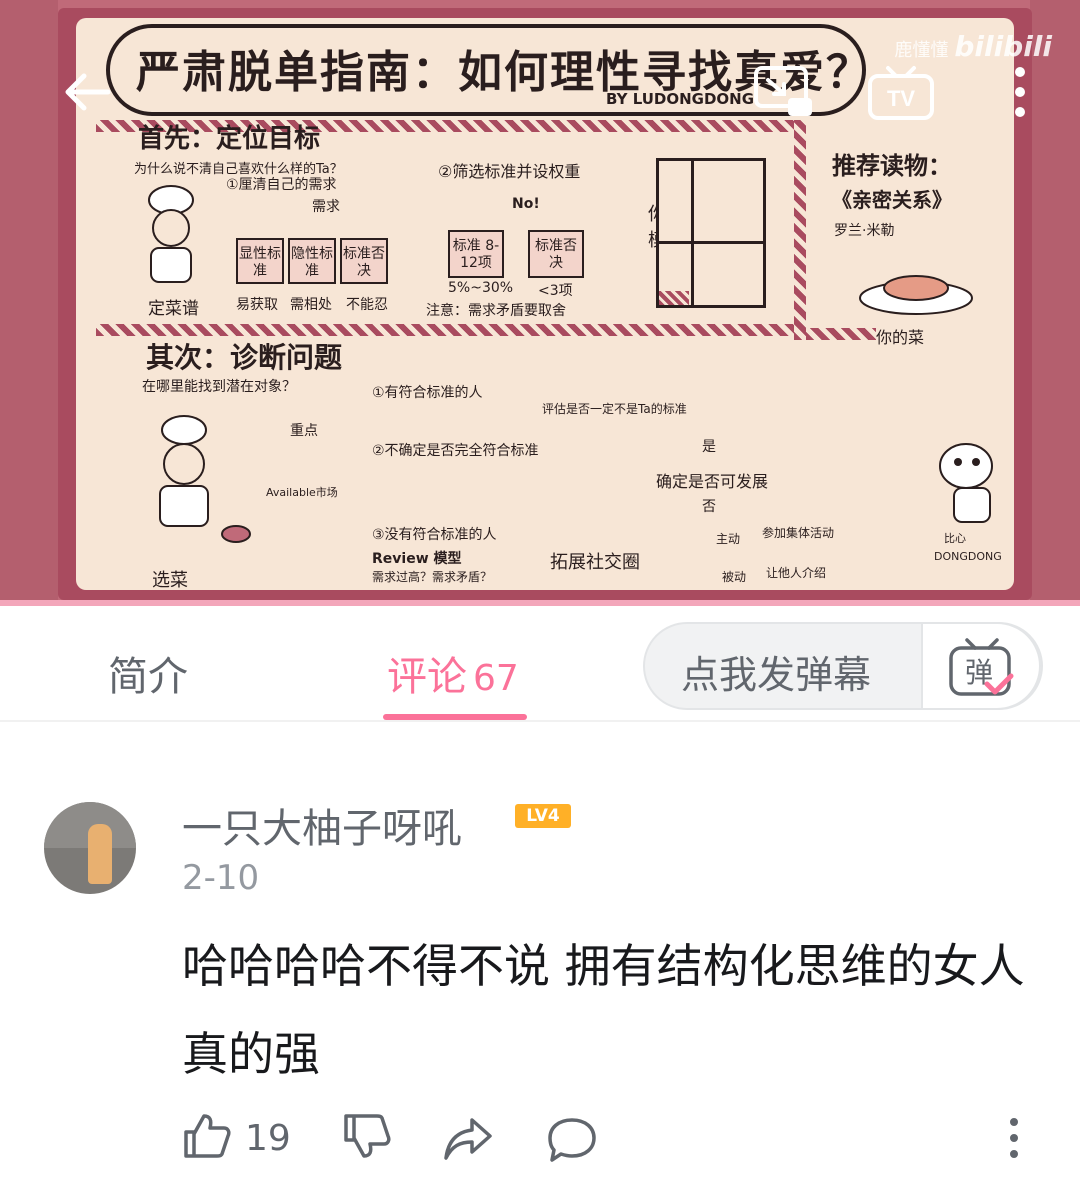 This screenshot has height=1197, width=1080. Describe the element at coordinates (776, 675) in the screenshot. I see `danmaku-placeholder: 点我发弹幕` at that location.